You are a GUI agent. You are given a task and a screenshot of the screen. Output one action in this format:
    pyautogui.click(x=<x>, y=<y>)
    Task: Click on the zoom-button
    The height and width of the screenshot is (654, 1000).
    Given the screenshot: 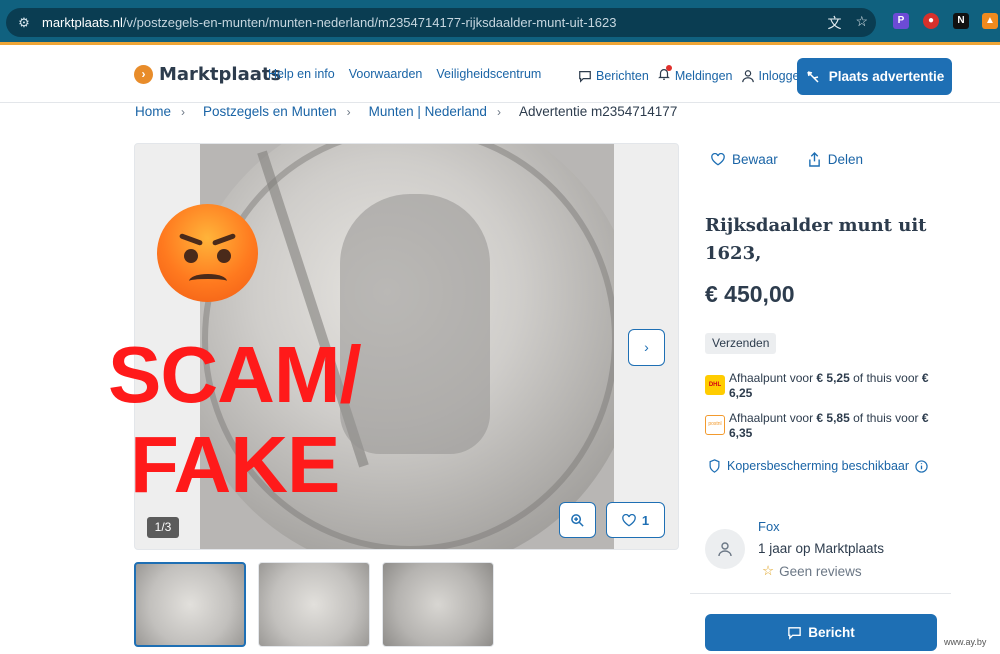 What is the action you would take?
    pyautogui.click(x=577, y=520)
    